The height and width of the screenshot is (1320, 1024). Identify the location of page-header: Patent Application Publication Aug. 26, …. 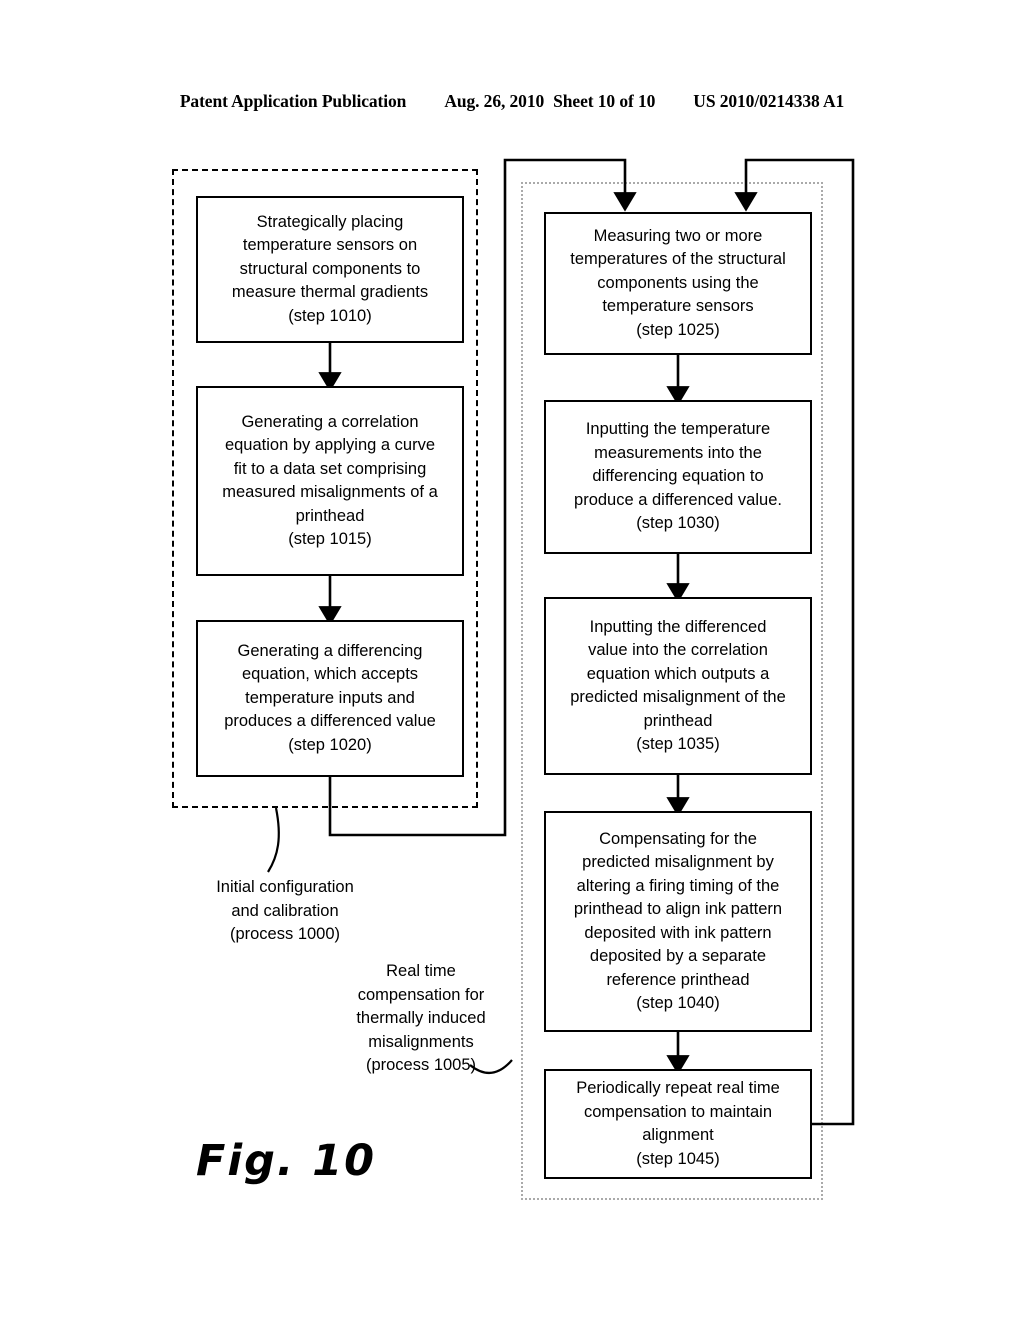
(512, 101).